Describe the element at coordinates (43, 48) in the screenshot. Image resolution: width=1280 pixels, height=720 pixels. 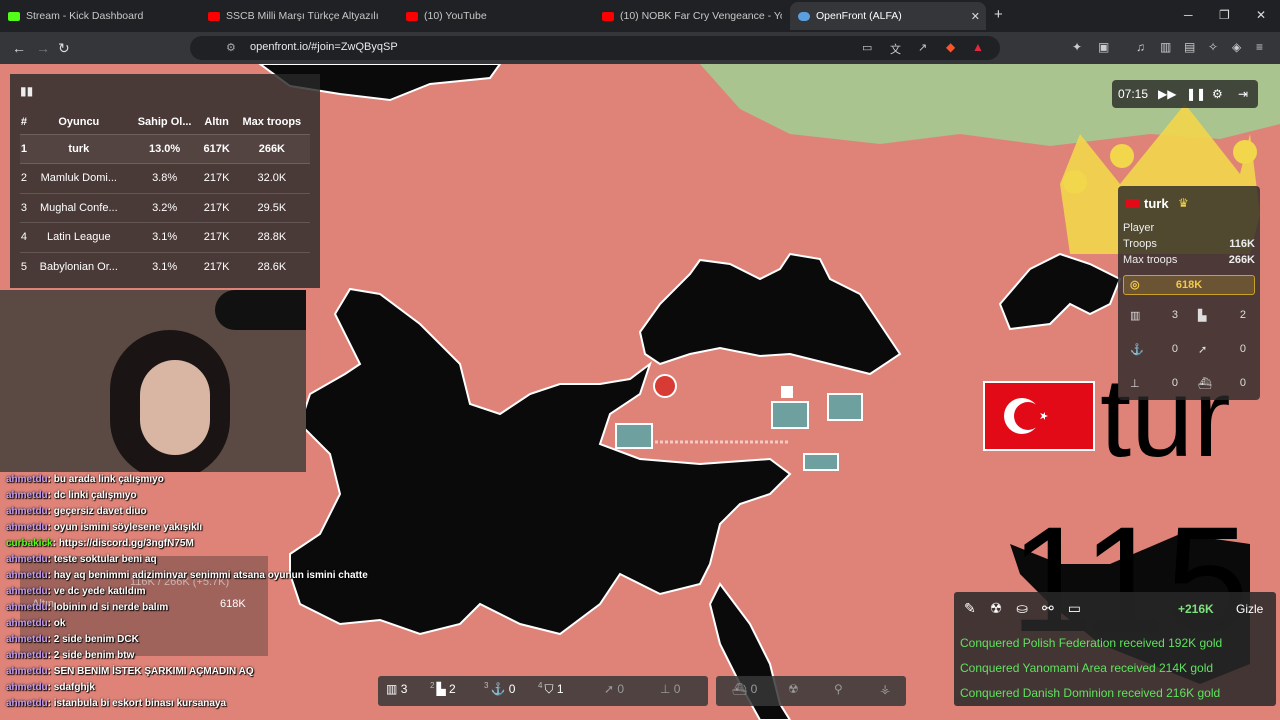
I see `forward-icon: →` at that location.